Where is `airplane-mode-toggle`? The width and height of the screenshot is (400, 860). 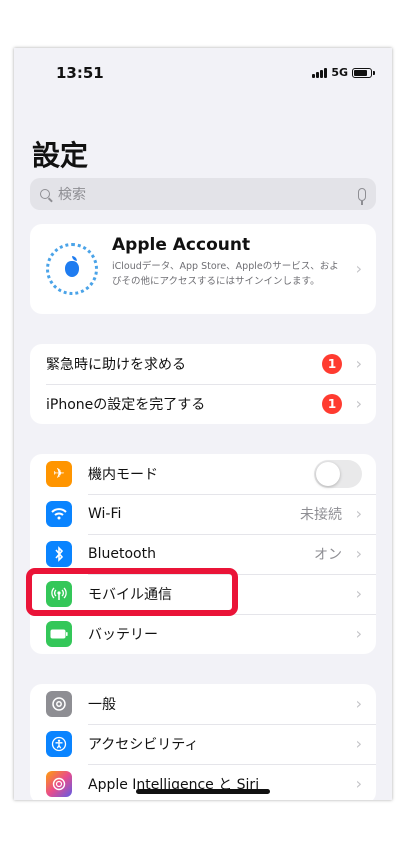
airplane-mode-toggle is located at coordinates (338, 474).